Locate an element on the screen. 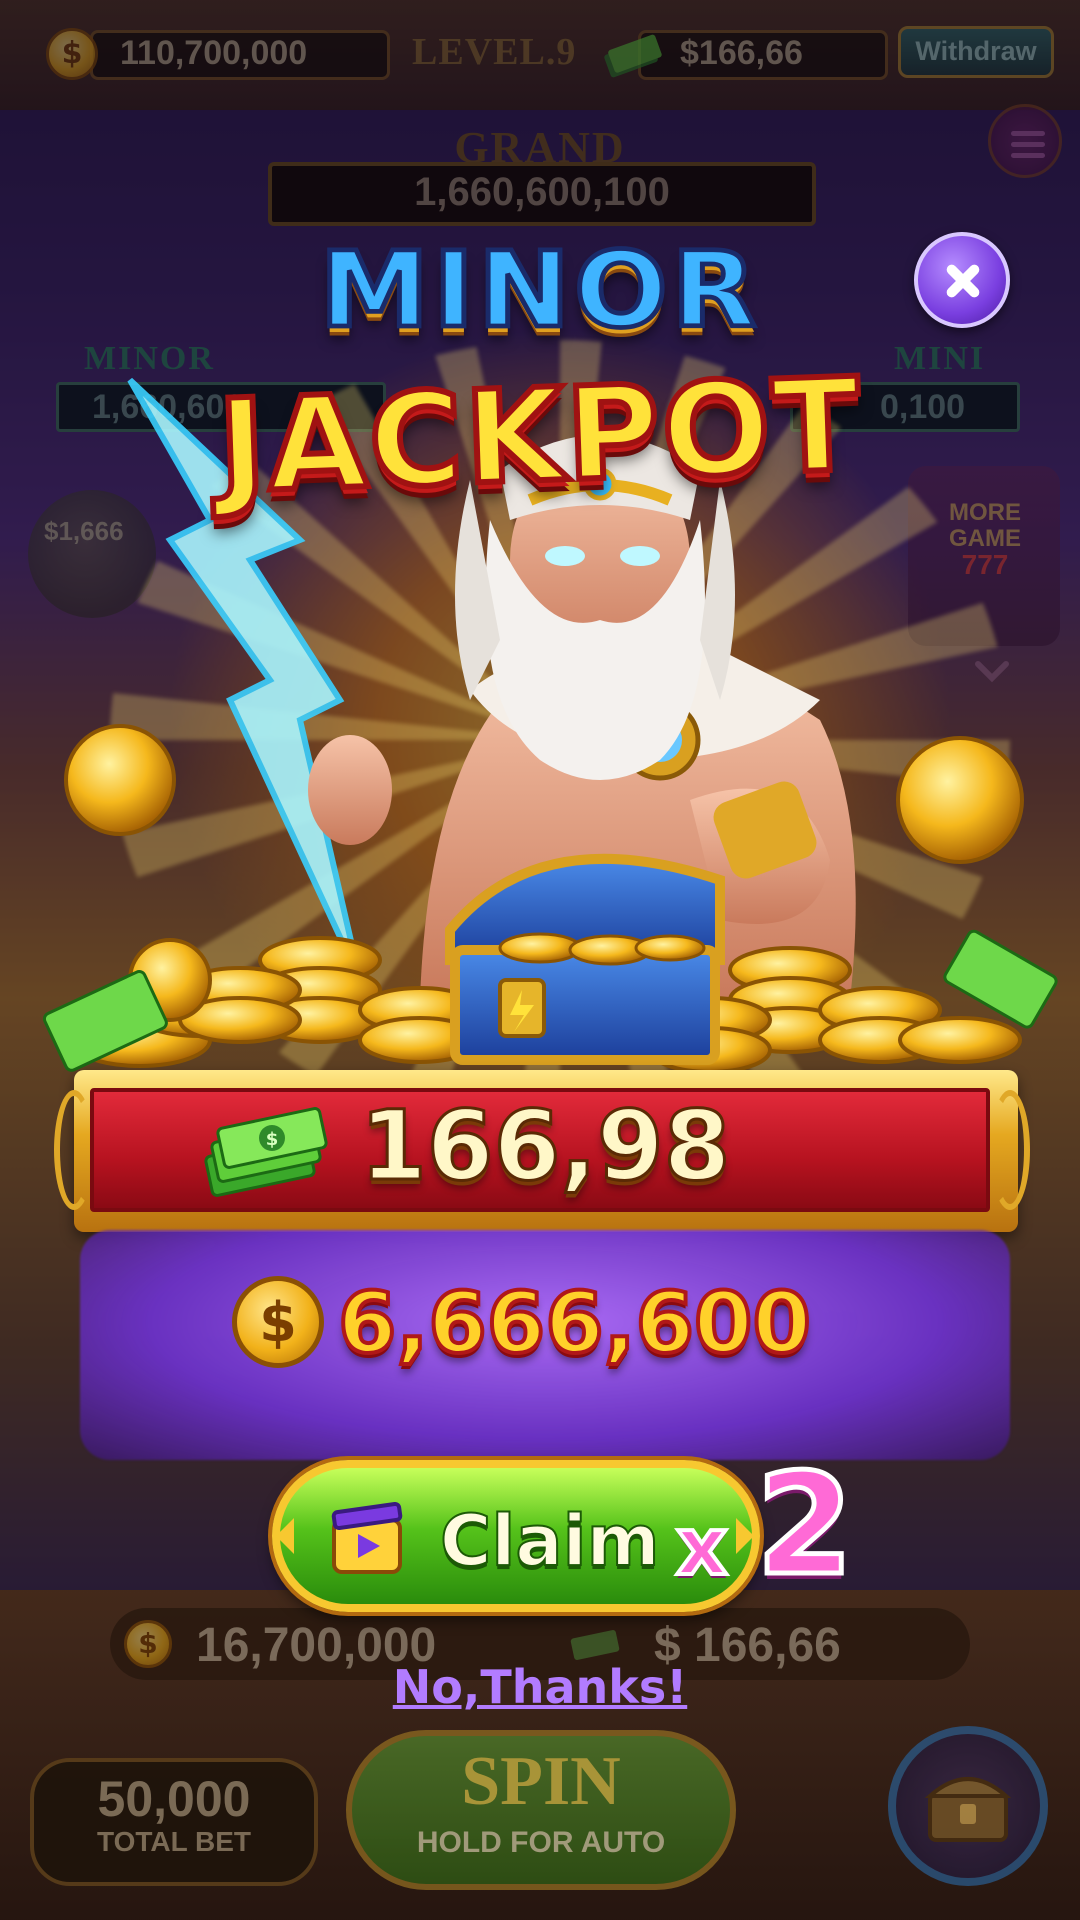 The image size is (1080, 1920). spin-label: SPIN is located at coordinates (541, 1781).